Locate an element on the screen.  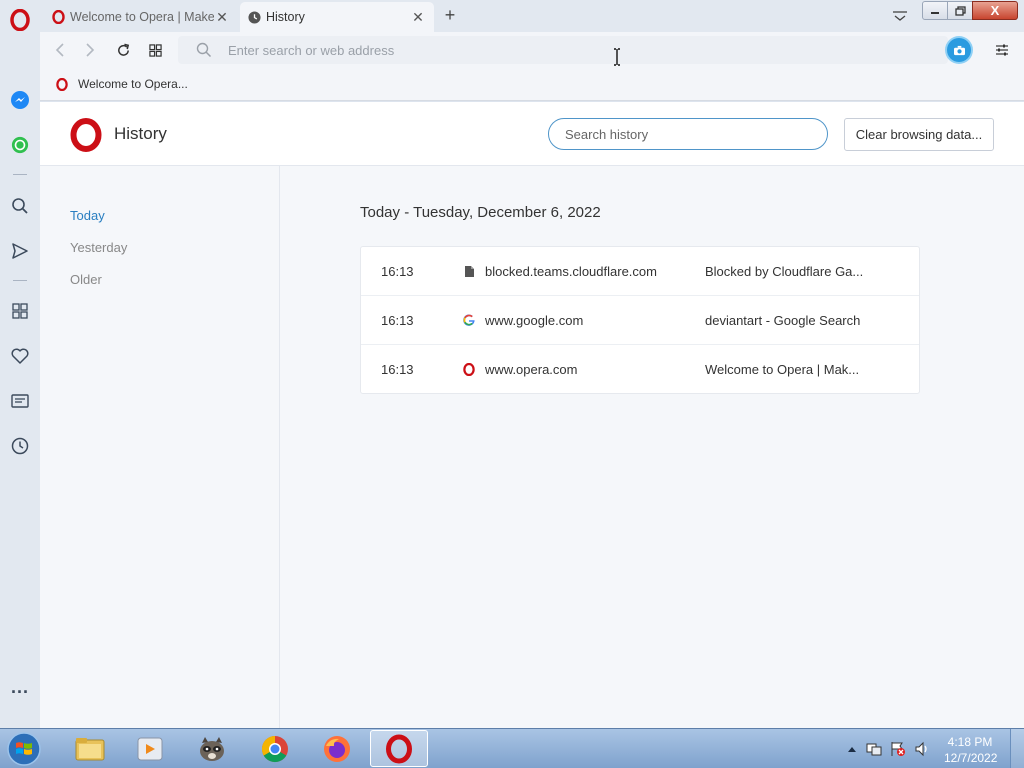
clock-date: 12/7/2022 is located at coordinates (970, 758).